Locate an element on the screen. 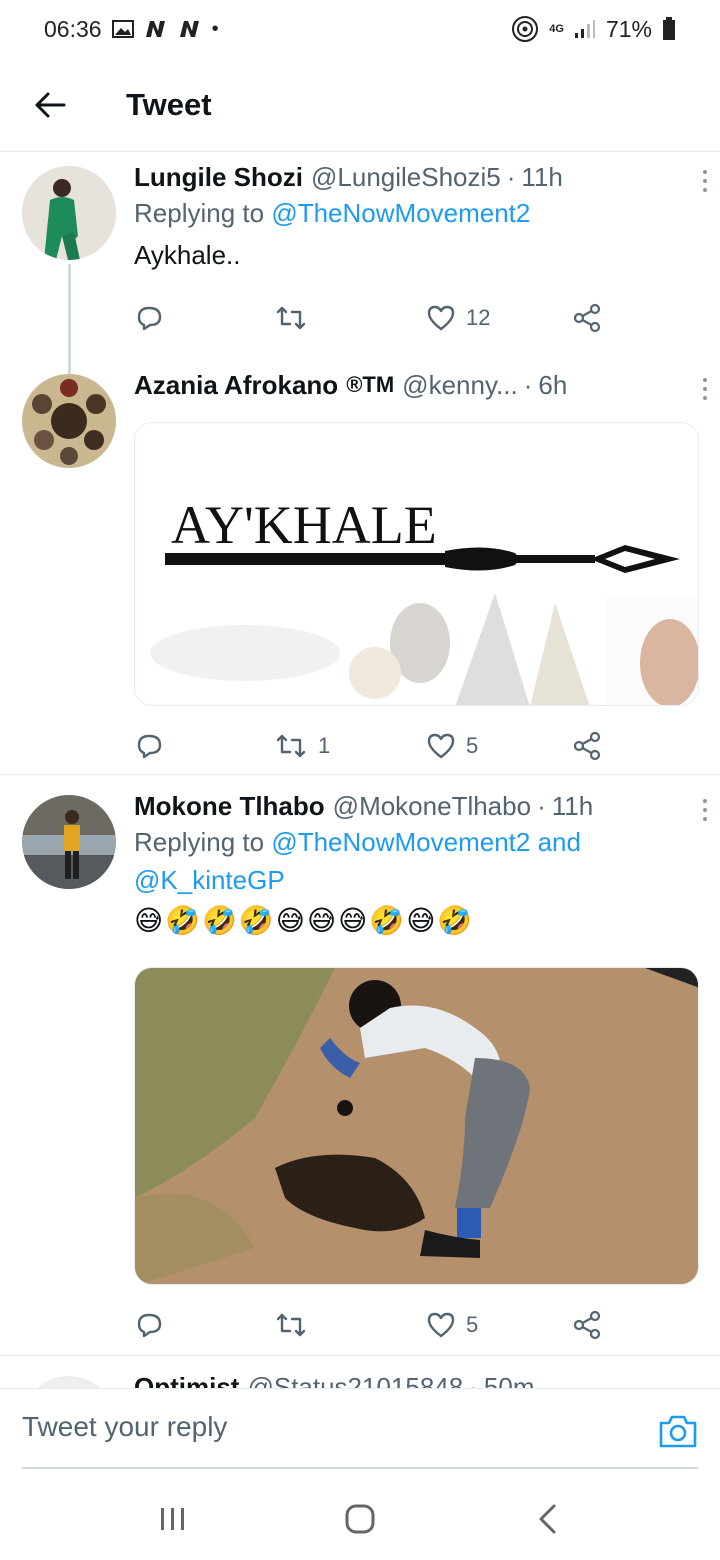 The image size is (720, 1560). page-title: Tweet is located at coordinates (169, 104).